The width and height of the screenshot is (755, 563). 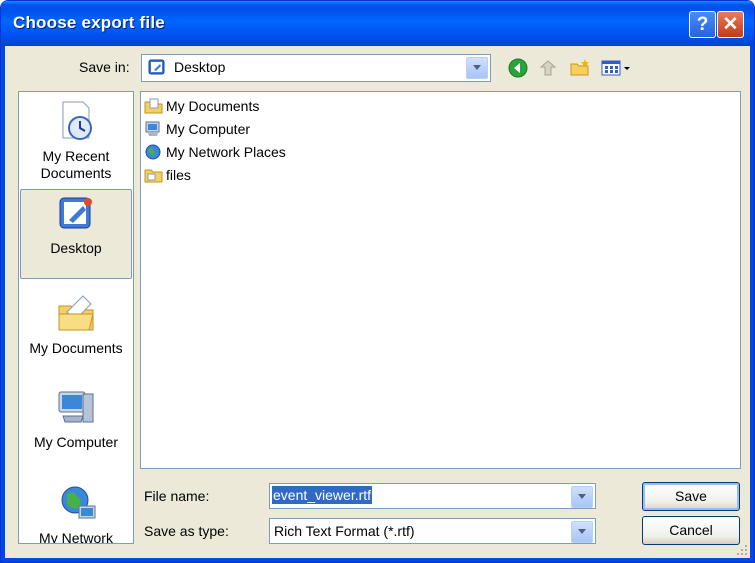 I want to click on file-name-value: event_viewer.rtf, so click(x=322, y=495).